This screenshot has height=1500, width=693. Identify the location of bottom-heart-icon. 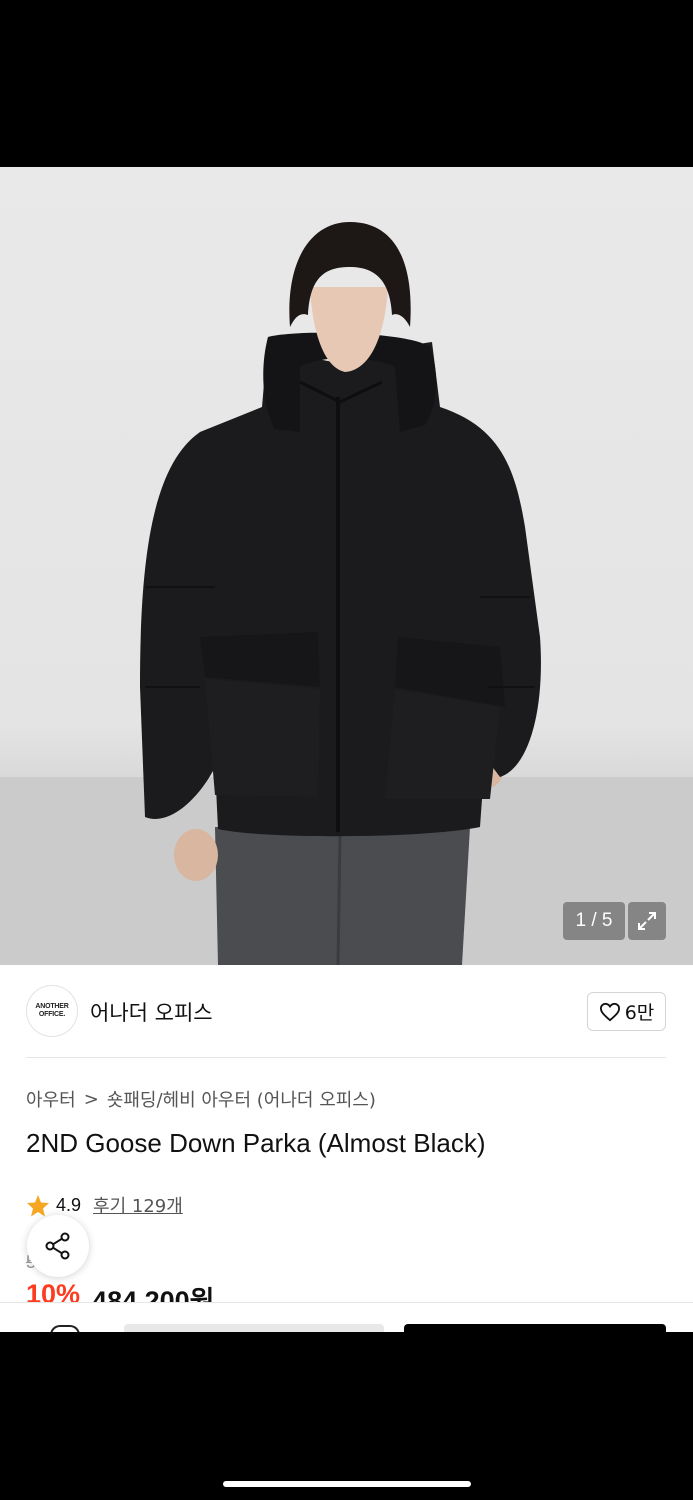
(65, 1328).